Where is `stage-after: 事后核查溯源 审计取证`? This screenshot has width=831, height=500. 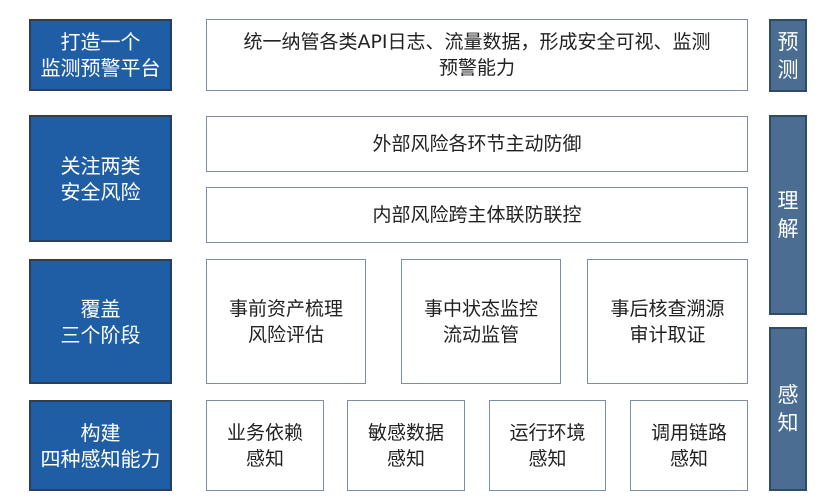 stage-after: 事后核查溯源 审计取证 is located at coordinates (667, 321).